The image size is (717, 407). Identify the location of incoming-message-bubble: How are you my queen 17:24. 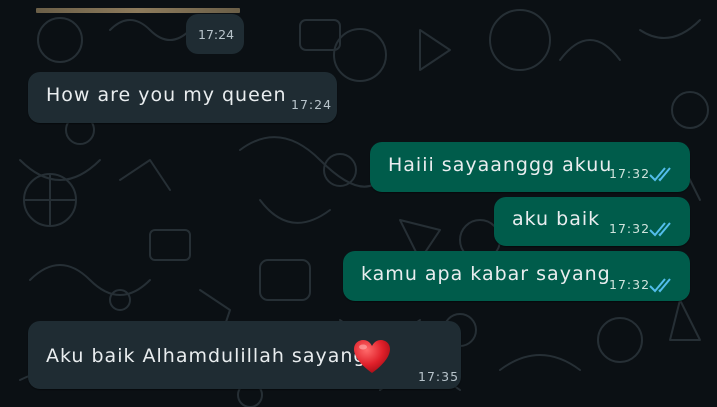
(182, 97).